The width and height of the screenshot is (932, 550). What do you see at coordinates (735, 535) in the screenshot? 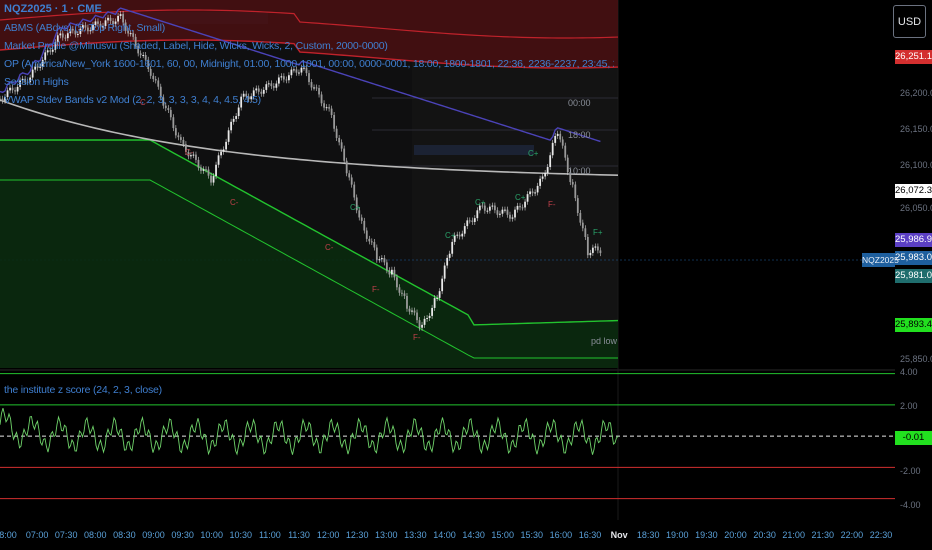
I see `time-tick: 20:00` at bounding box center [735, 535].